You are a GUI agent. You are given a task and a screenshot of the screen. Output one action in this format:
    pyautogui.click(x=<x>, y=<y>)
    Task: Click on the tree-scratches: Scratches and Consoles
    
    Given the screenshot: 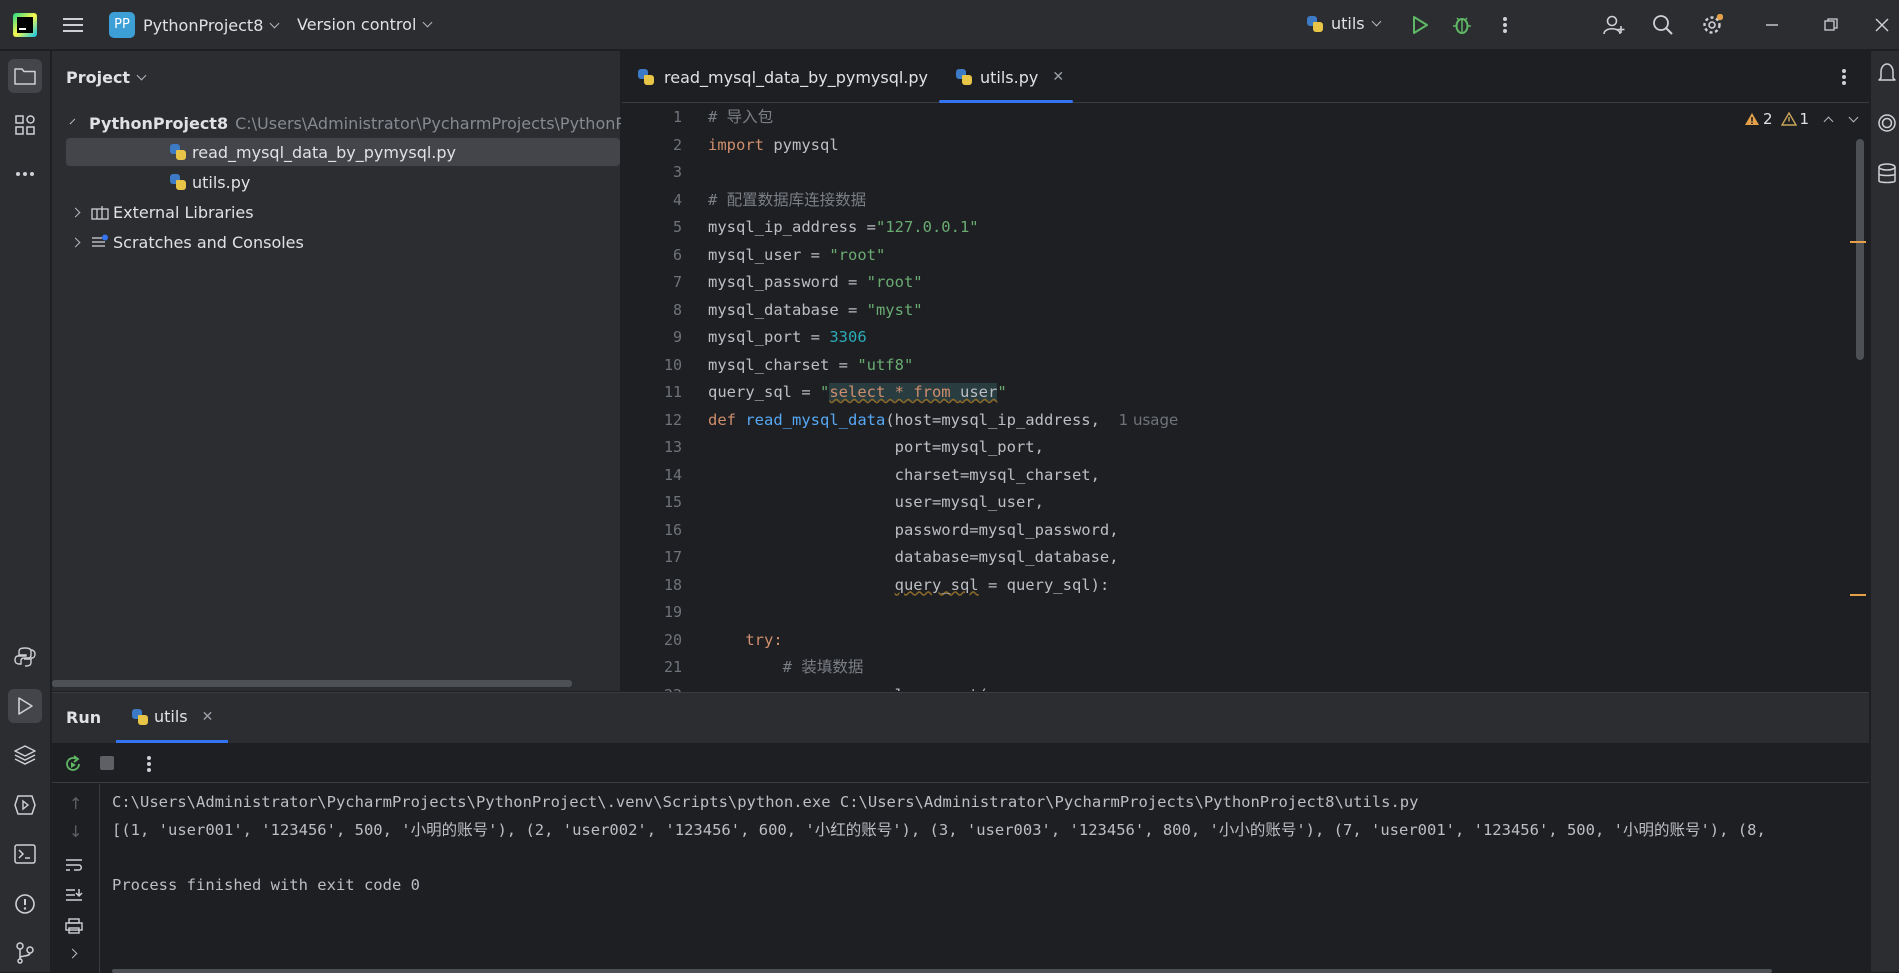 What is the action you would take?
    pyautogui.click(x=336, y=242)
    